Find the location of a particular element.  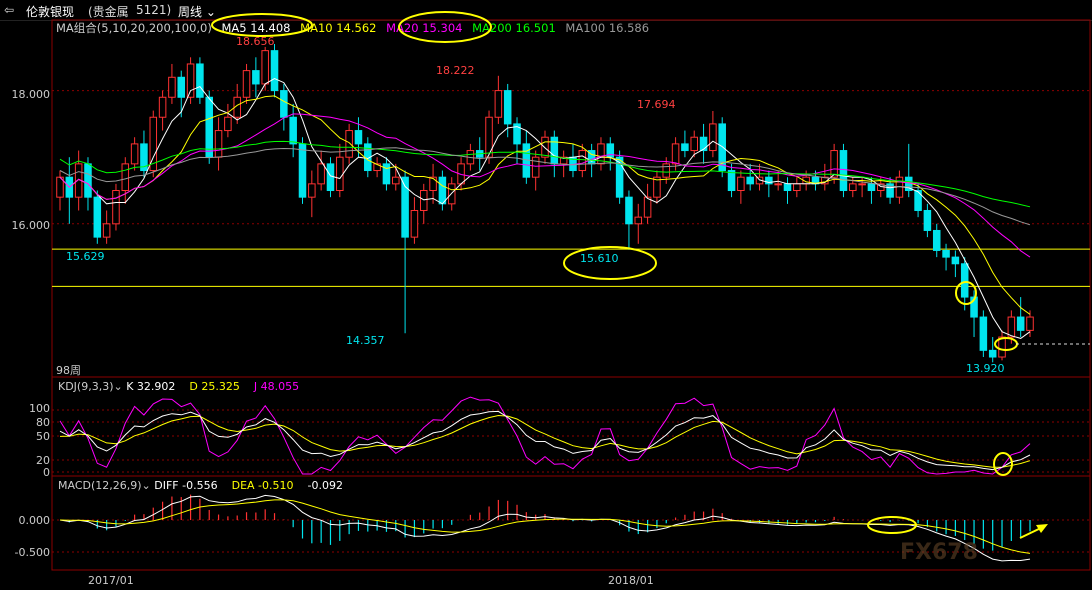

macd-diff-line is located at coordinates (545, 528).